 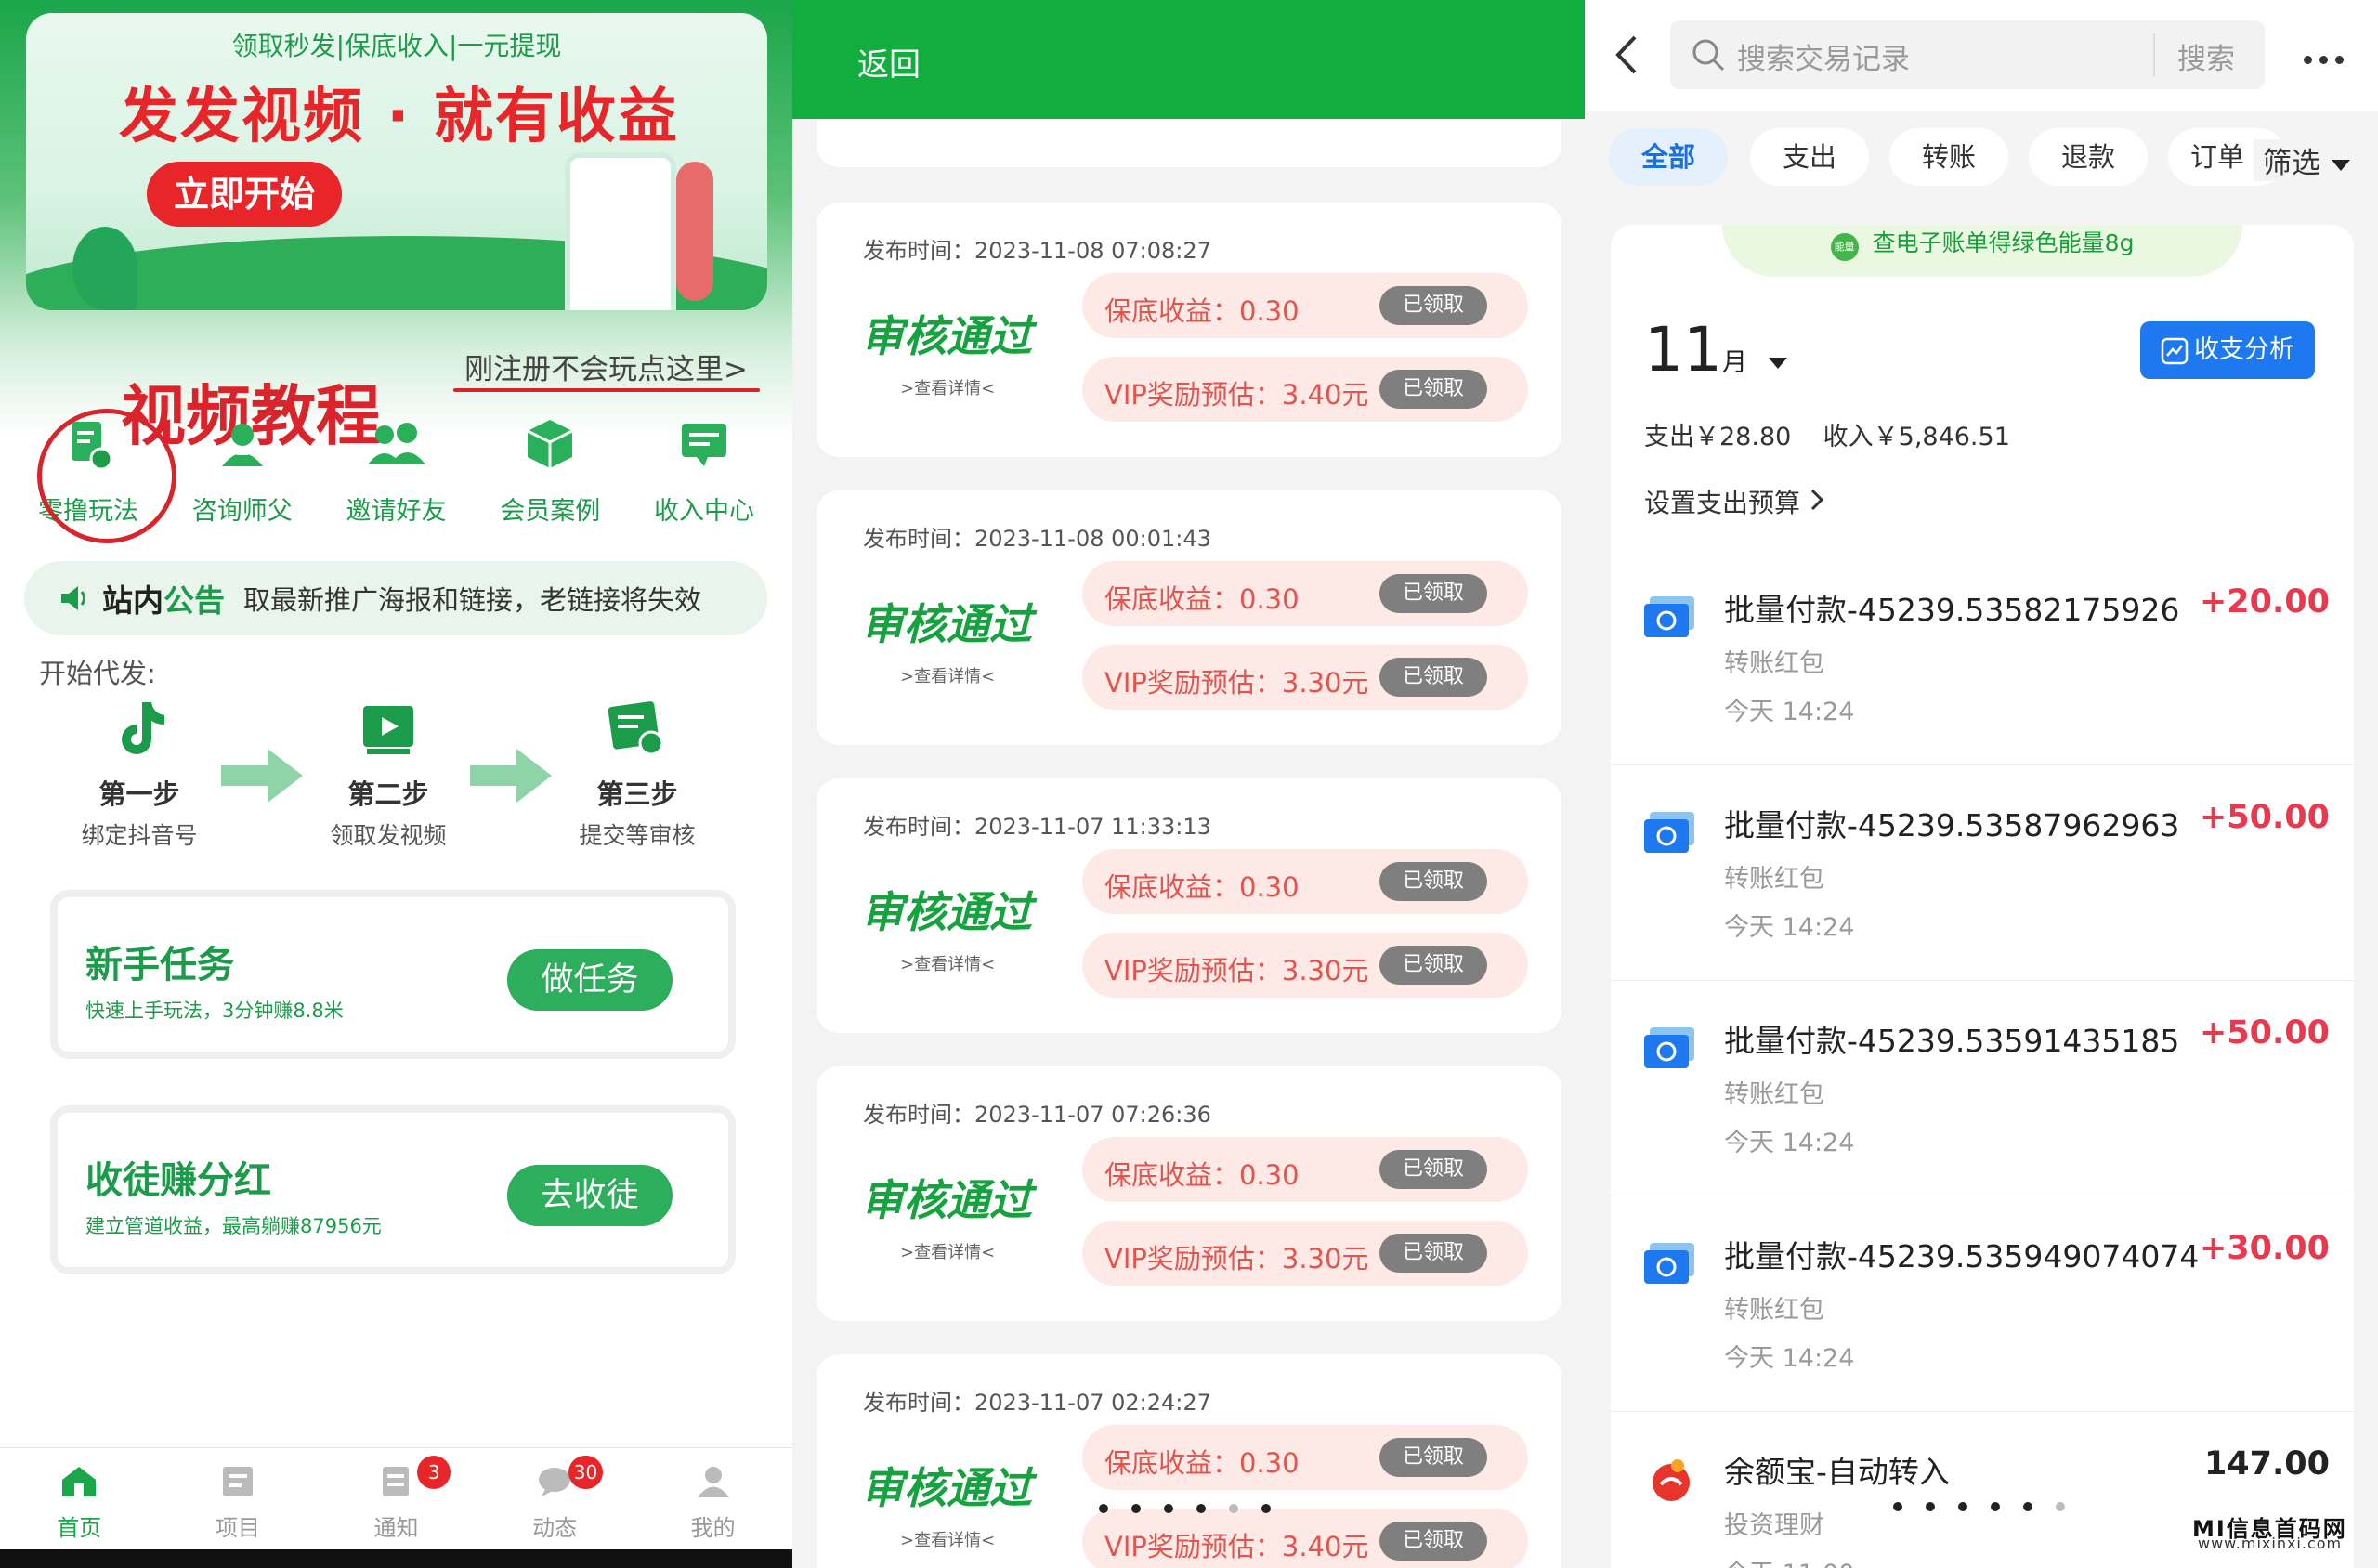 I want to click on recruit-card: 收徒赚分红 建立管道收益，最高躺赚87956元 去收徒, so click(x=393, y=1189).